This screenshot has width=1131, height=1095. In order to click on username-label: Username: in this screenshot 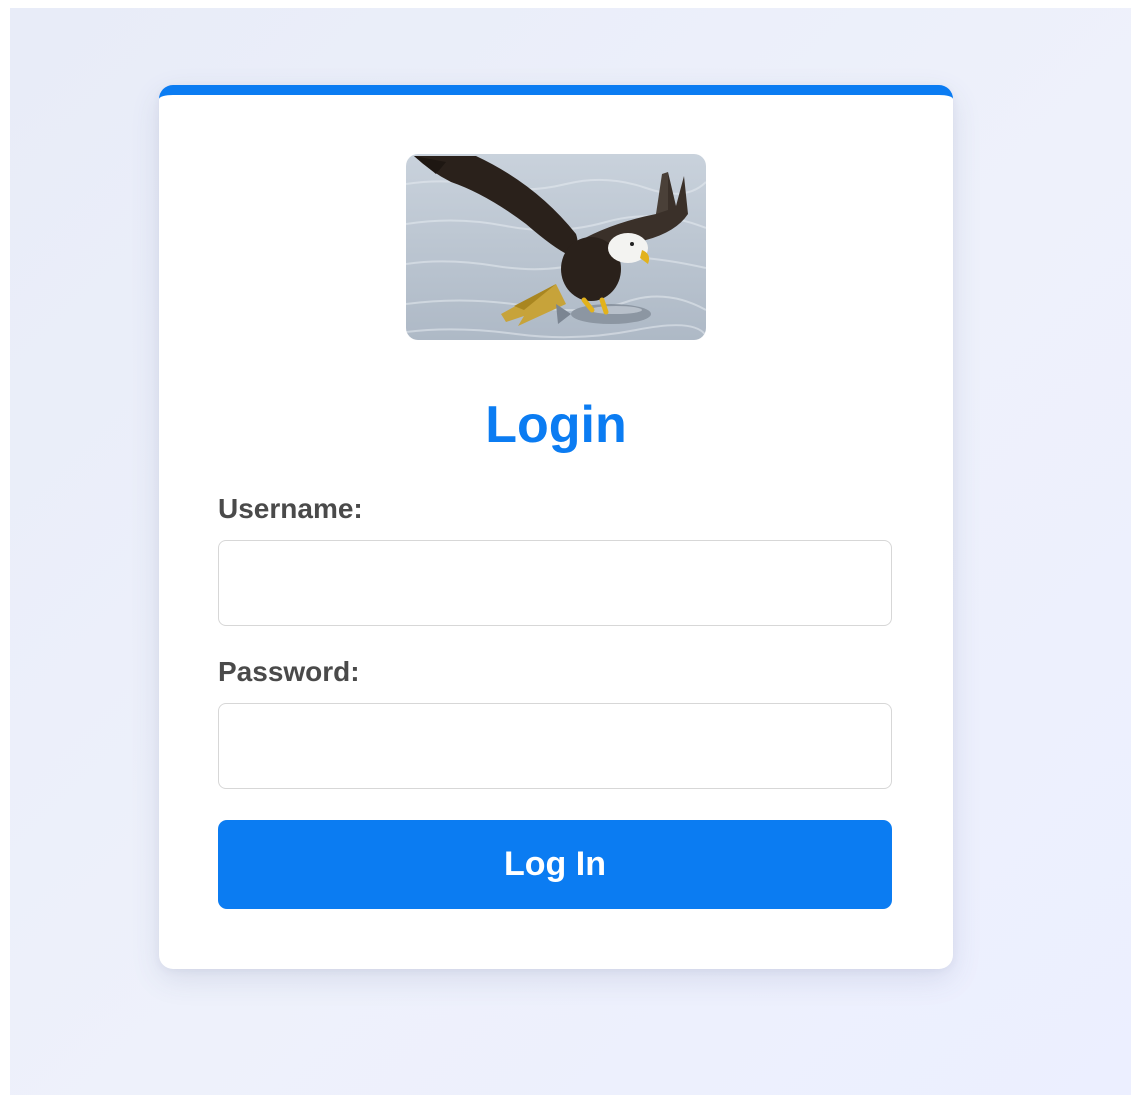, I will do `click(290, 508)`.